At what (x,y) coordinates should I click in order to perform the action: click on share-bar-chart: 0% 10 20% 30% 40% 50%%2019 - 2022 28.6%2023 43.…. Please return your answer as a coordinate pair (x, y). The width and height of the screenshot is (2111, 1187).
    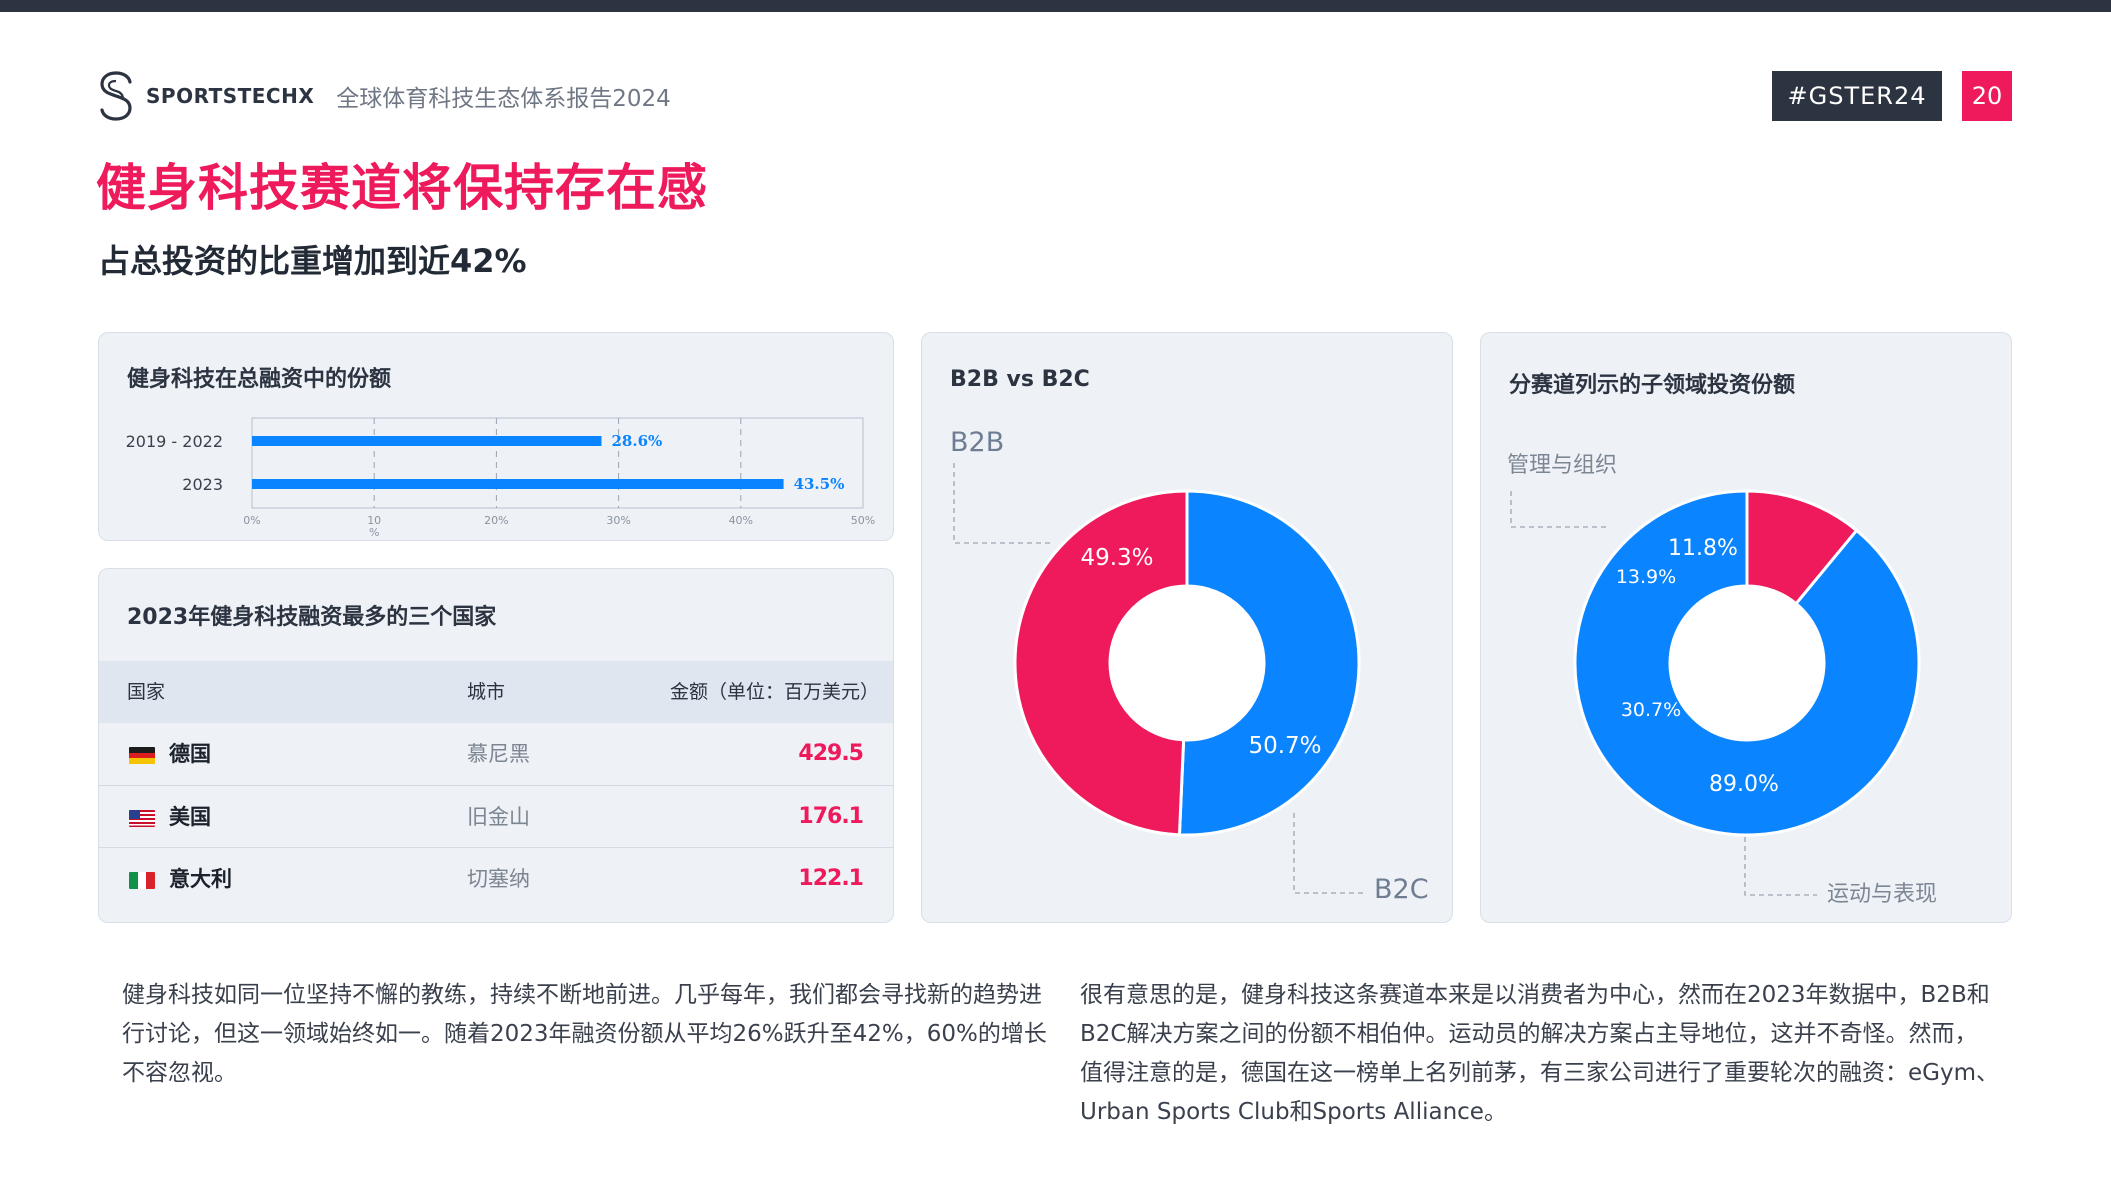
    Looking at the image, I should click on (500, 478).